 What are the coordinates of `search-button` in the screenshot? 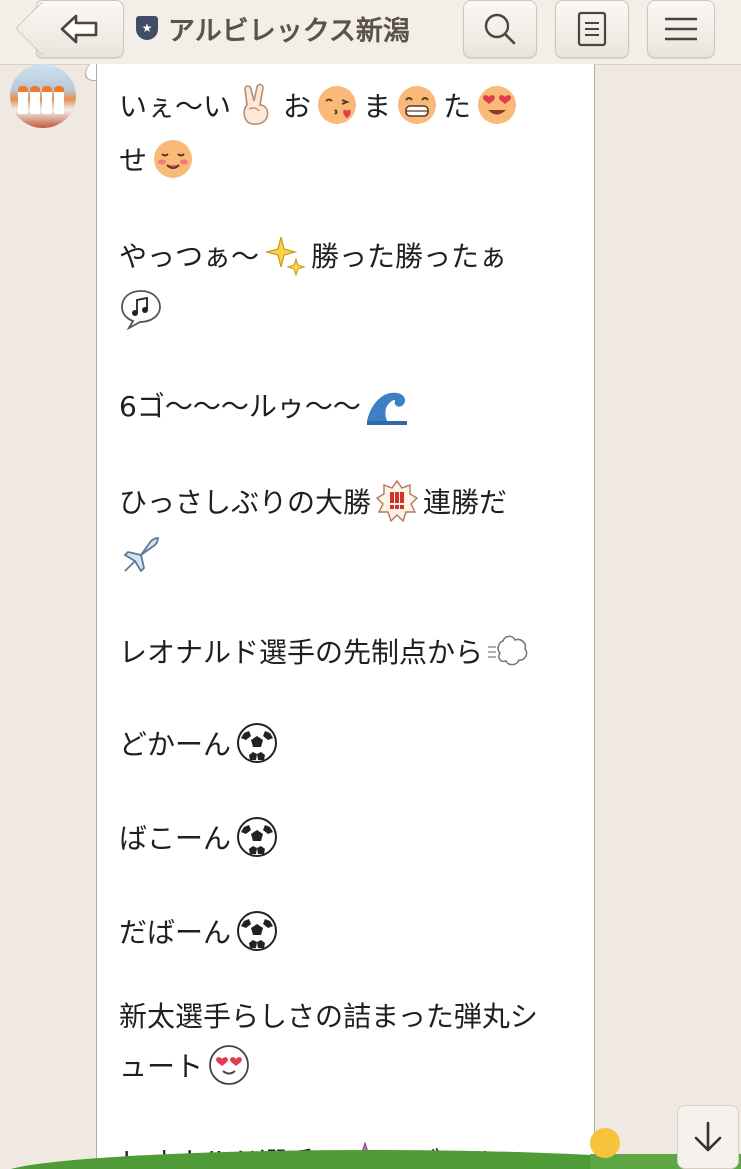 It's located at (500, 29).